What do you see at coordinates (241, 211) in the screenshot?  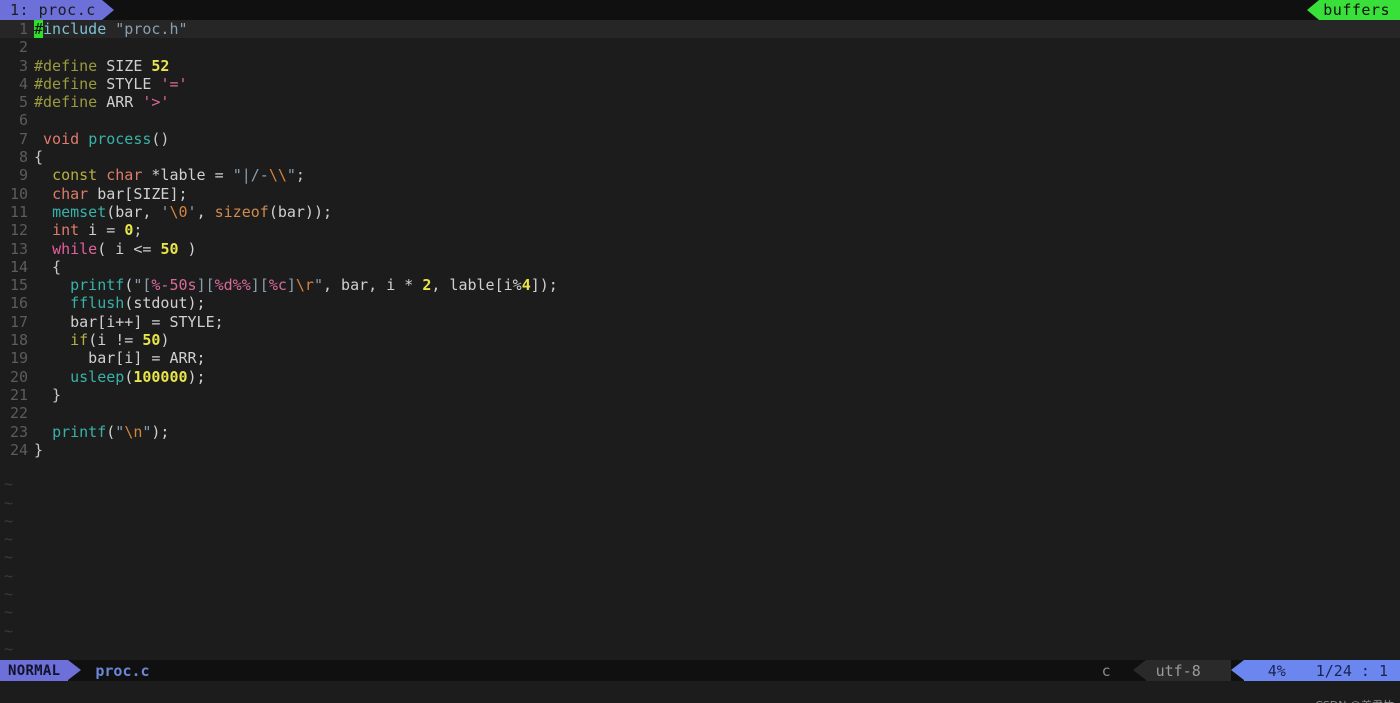 I see `code-token: sizeof` at bounding box center [241, 211].